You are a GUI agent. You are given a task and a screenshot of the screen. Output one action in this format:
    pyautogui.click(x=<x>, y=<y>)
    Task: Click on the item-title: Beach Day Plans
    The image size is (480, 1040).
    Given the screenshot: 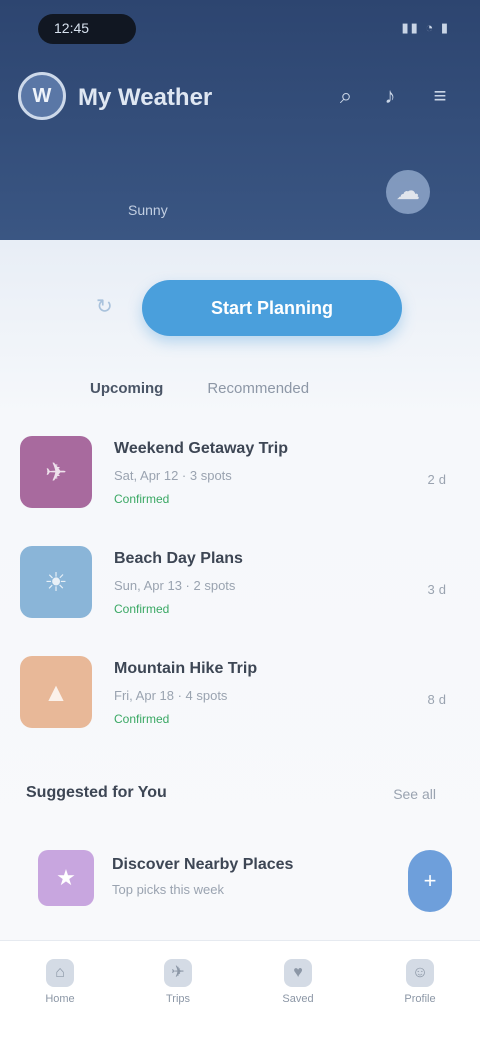 What is the action you would take?
    pyautogui.click(x=178, y=558)
    